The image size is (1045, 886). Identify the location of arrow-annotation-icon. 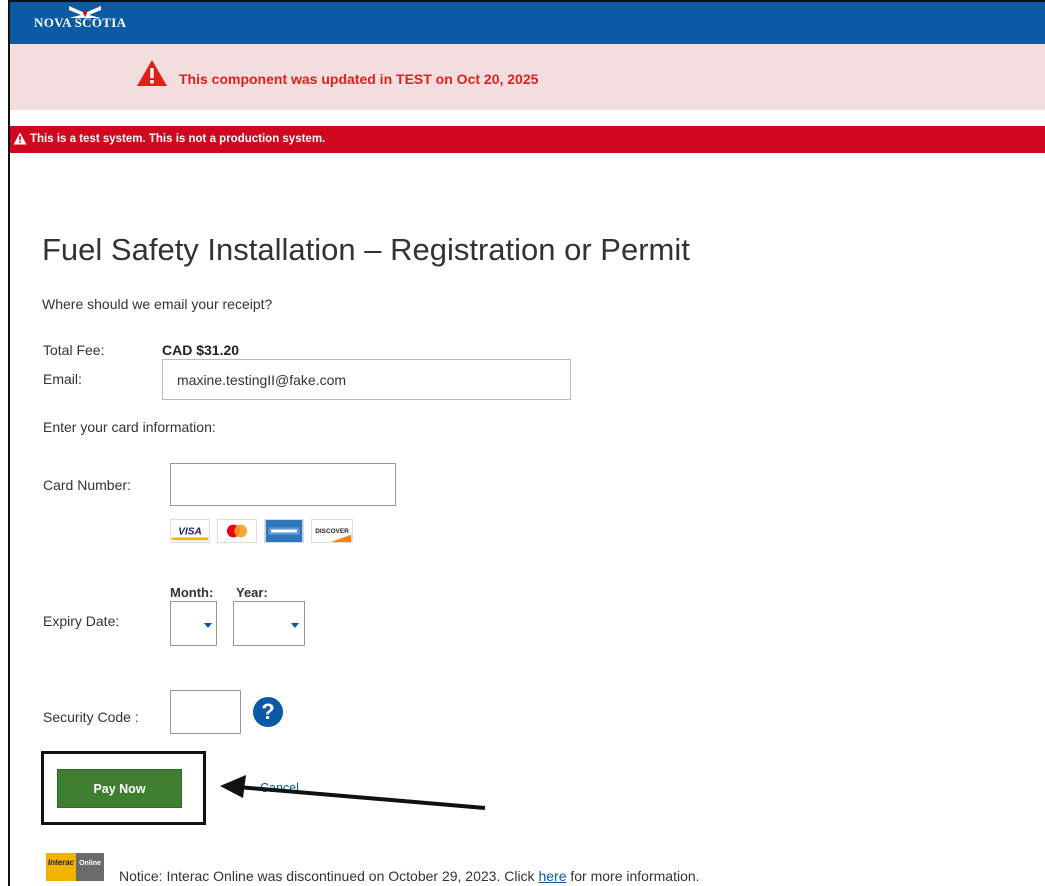
(353, 792).